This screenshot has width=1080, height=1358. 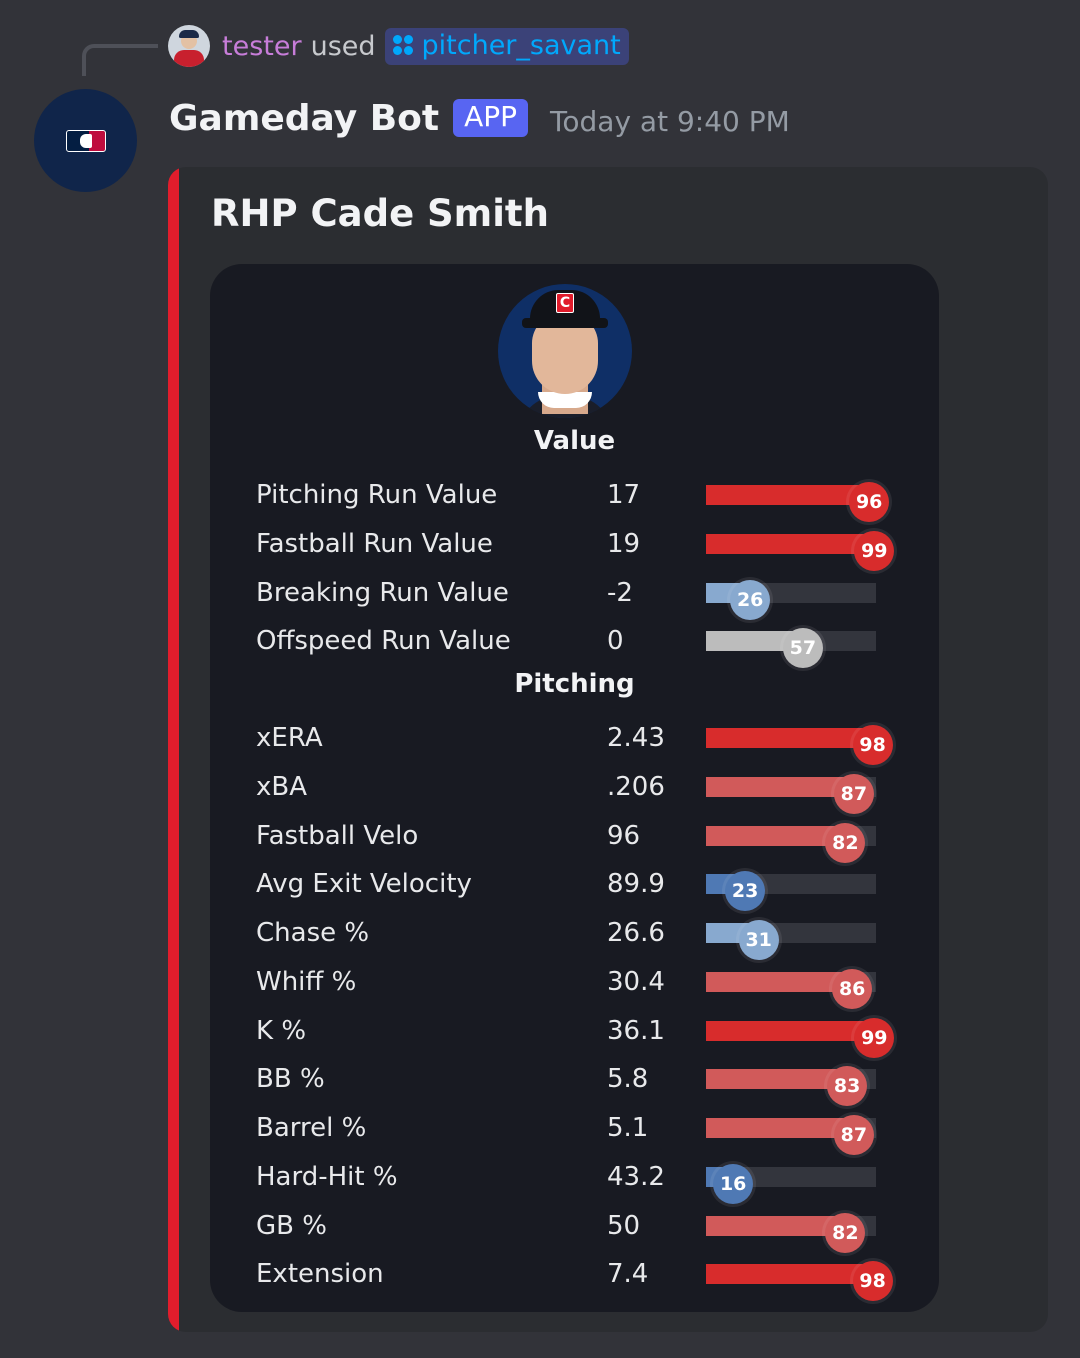 I want to click on section-title: Pitching, so click(x=574, y=684).